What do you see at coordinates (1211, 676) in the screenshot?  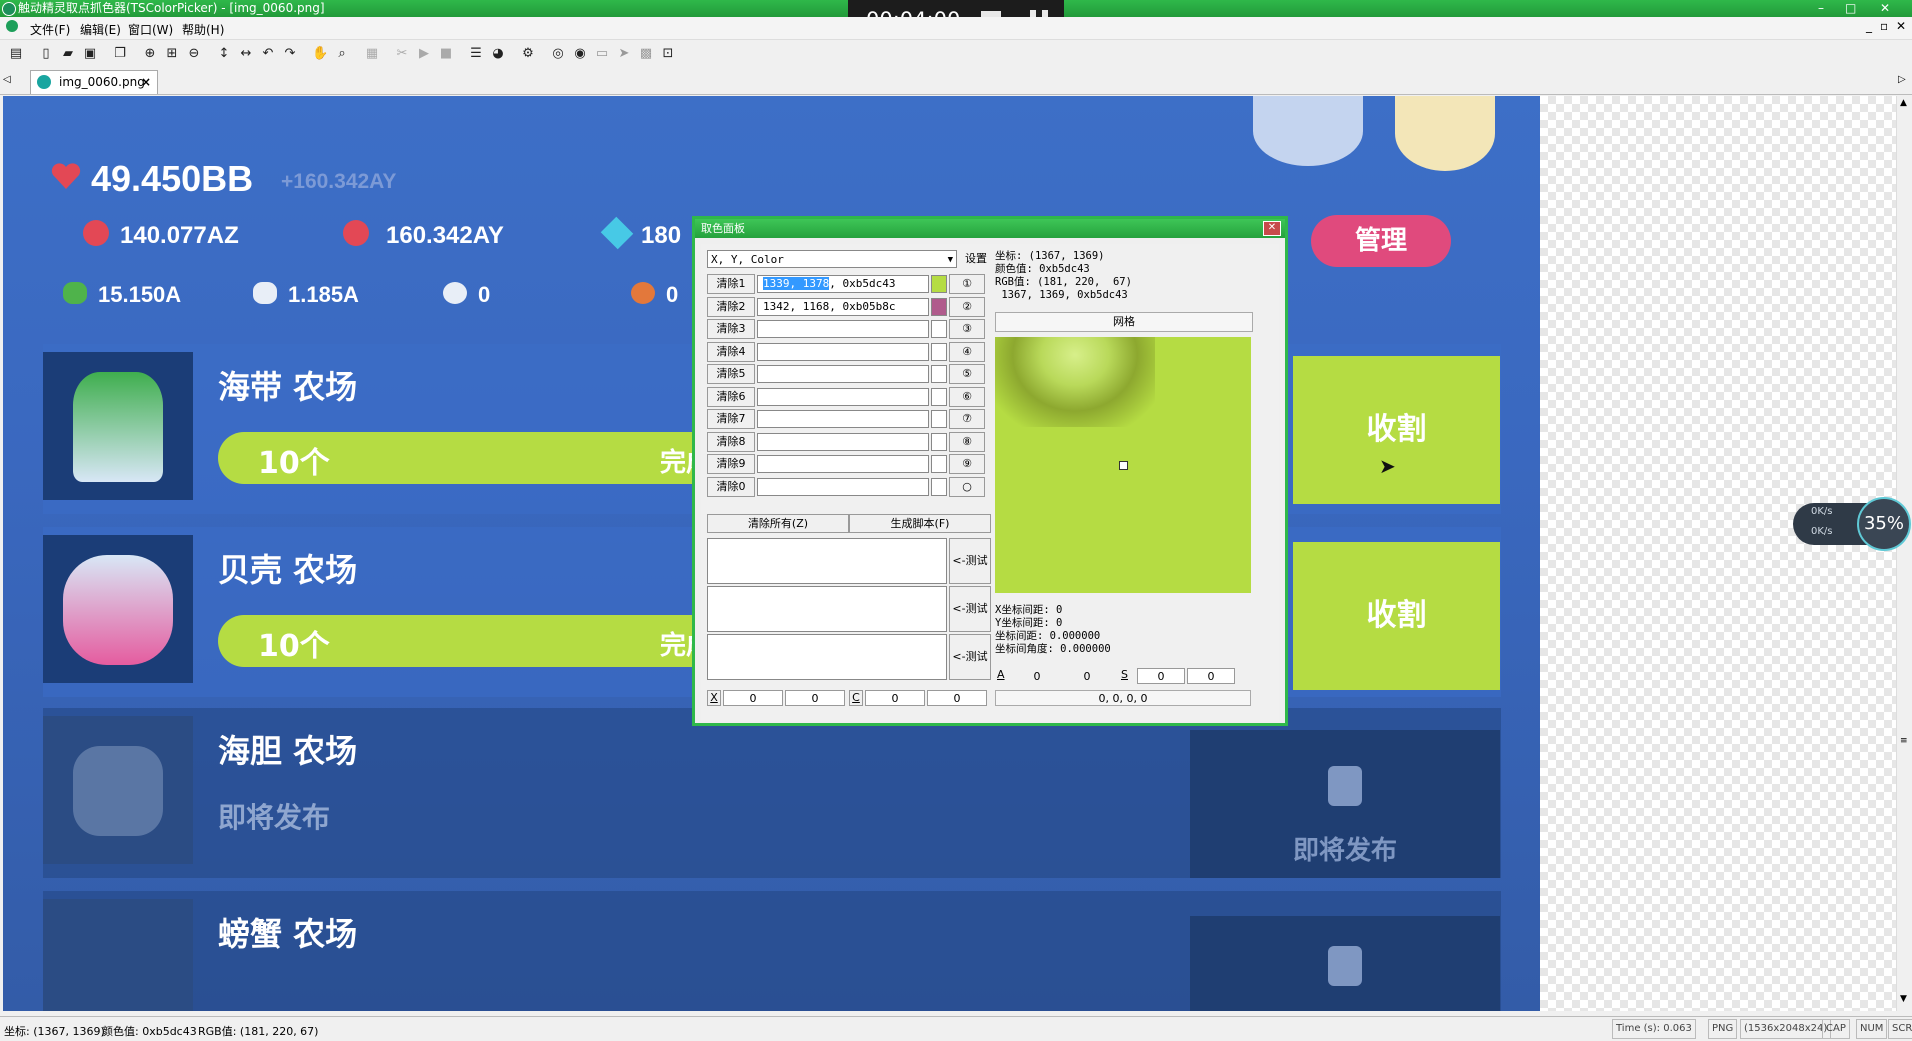 I see `s-field-2: 0` at bounding box center [1211, 676].